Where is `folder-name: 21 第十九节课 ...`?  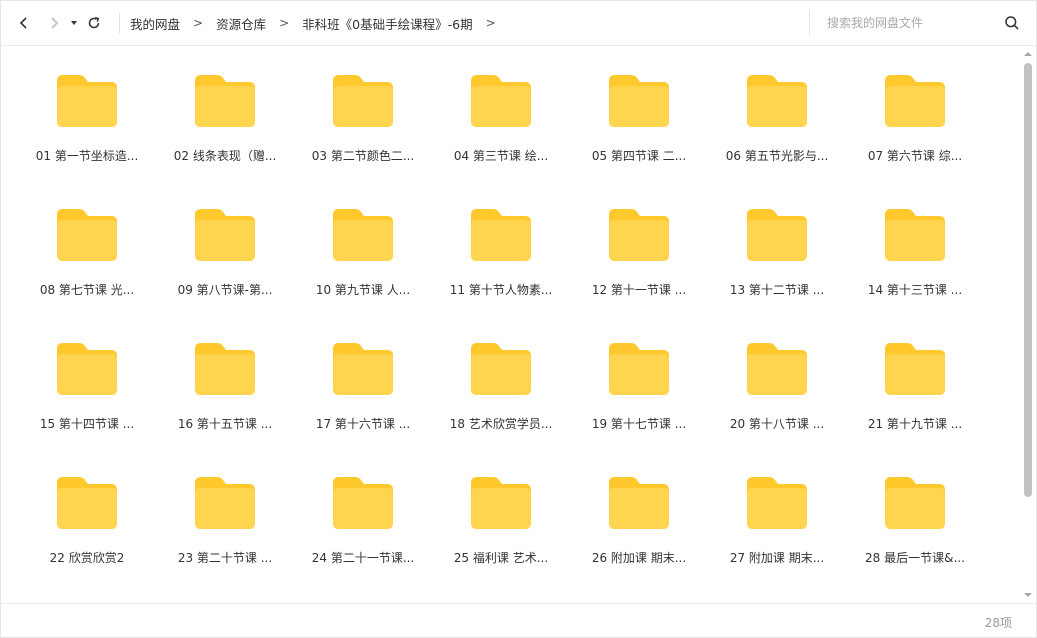
folder-name: 21 第十九节课 ... is located at coordinates (915, 424).